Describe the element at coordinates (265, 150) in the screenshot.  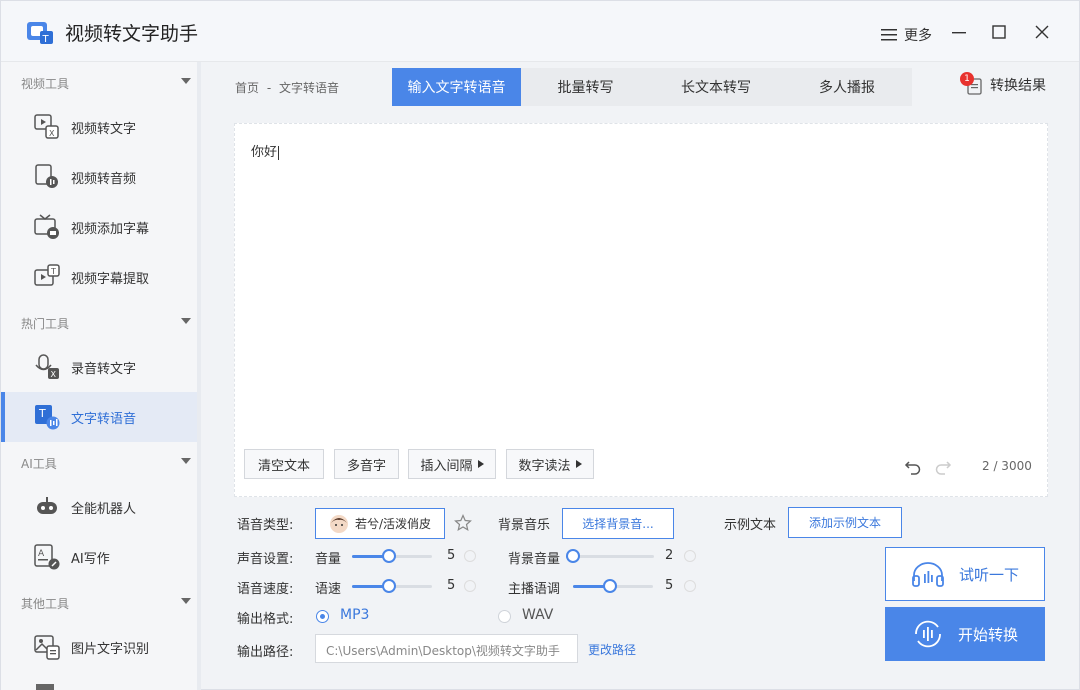
I see `editor-content: 你好` at that location.